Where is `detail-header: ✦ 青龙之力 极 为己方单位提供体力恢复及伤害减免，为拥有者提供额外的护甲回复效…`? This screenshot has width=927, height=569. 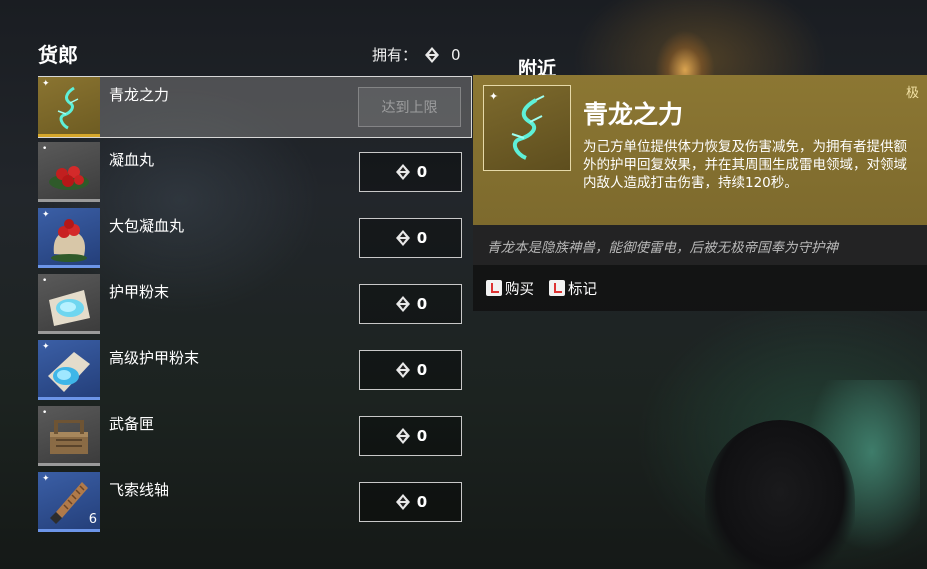 detail-header: ✦ 青龙之力 极 为己方单位提供体力恢复及伤害减免，为拥有者提供额外的护甲回复效… is located at coordinates (700, 150).